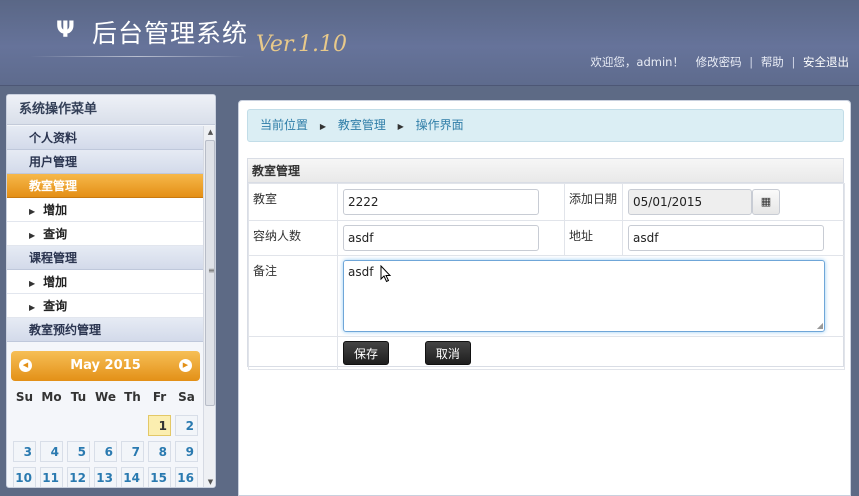 This screenshot has width=859, height=496. Describe the element at coordinates (132, 397) in the screenshot. I see `weekday-label: Th` at that location.